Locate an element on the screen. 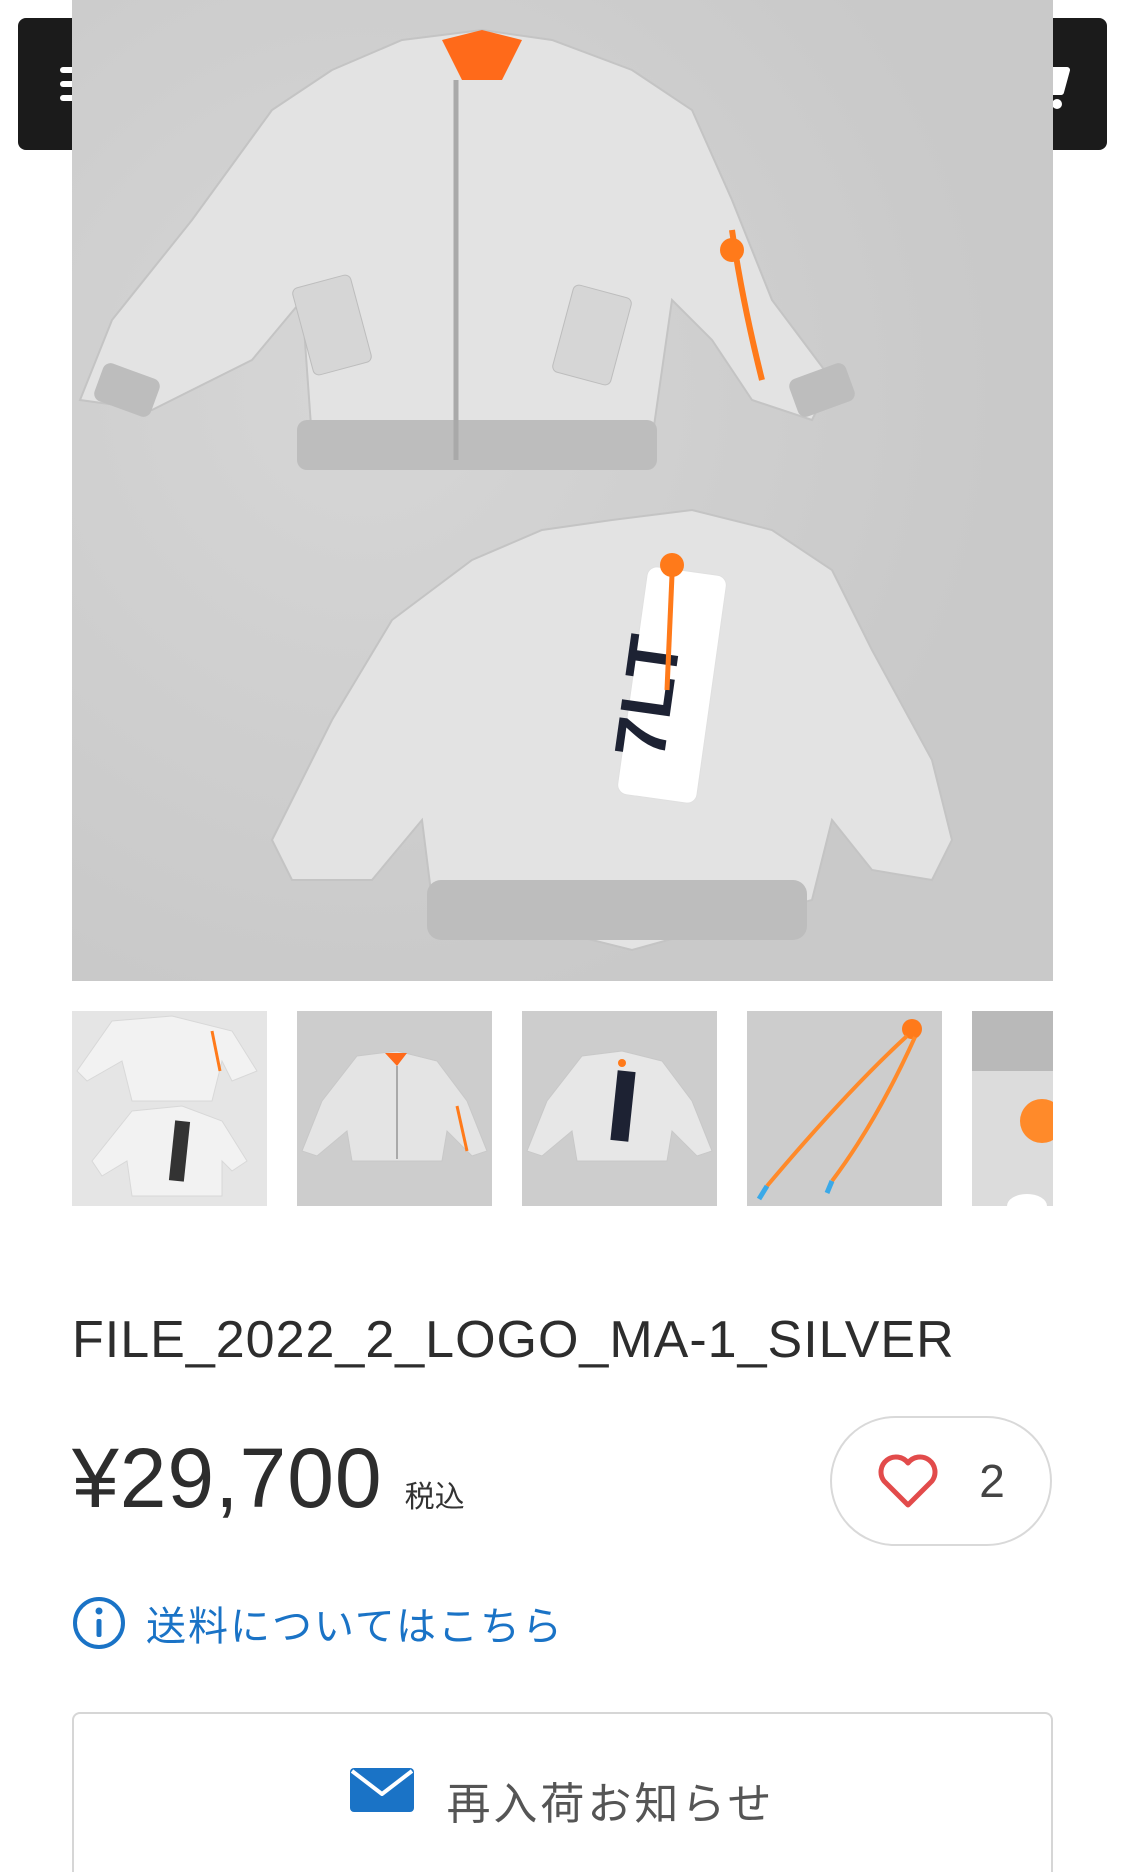  jacket-back-illustration: 7LT is located at coordinates (612, 730).